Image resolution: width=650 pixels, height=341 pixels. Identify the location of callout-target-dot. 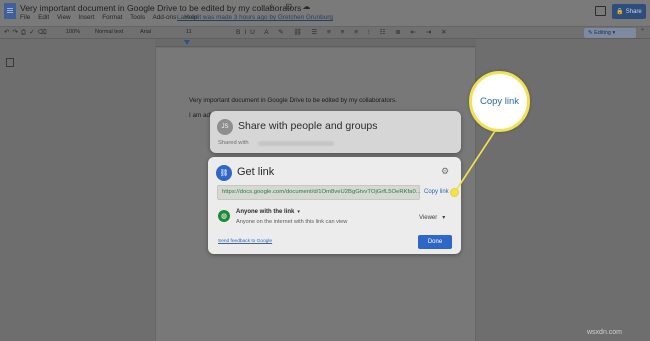
(454, 192).